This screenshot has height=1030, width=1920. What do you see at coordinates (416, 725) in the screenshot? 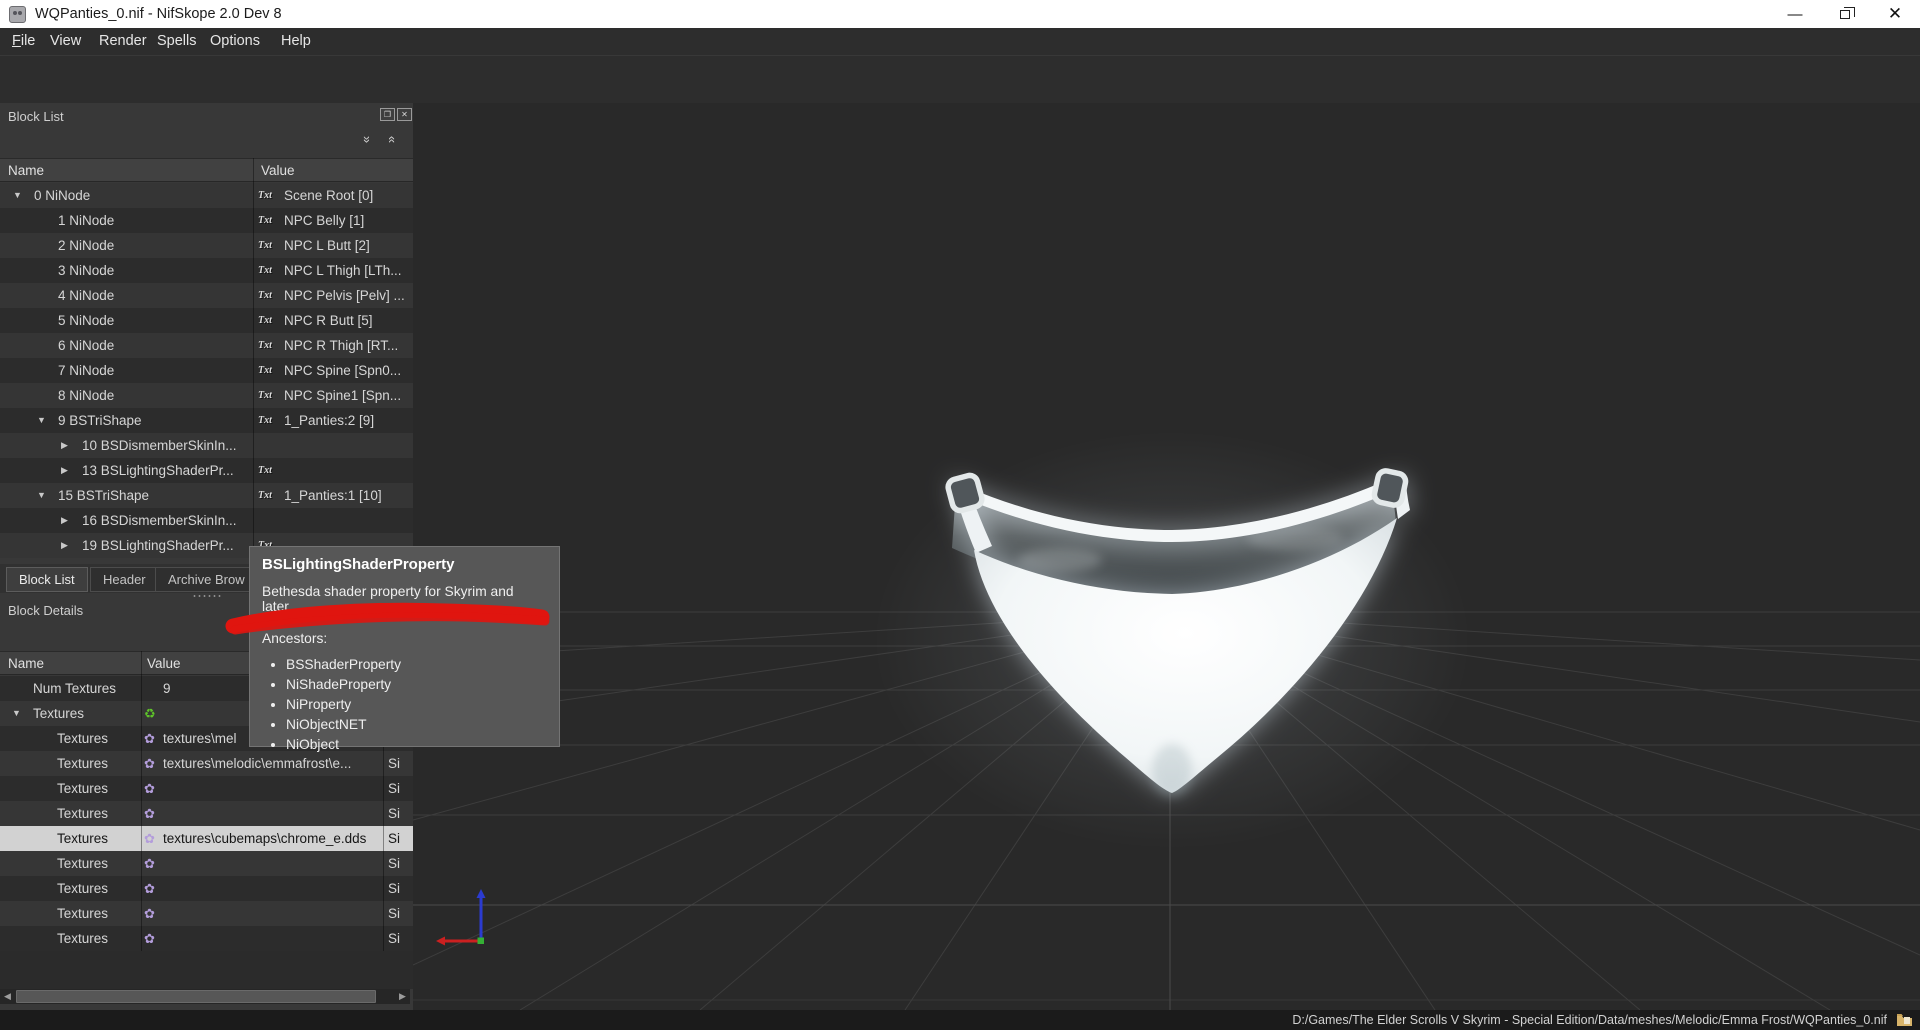
I see `ancestor-item: NiObjectNET` at bounding box center [416, 725].